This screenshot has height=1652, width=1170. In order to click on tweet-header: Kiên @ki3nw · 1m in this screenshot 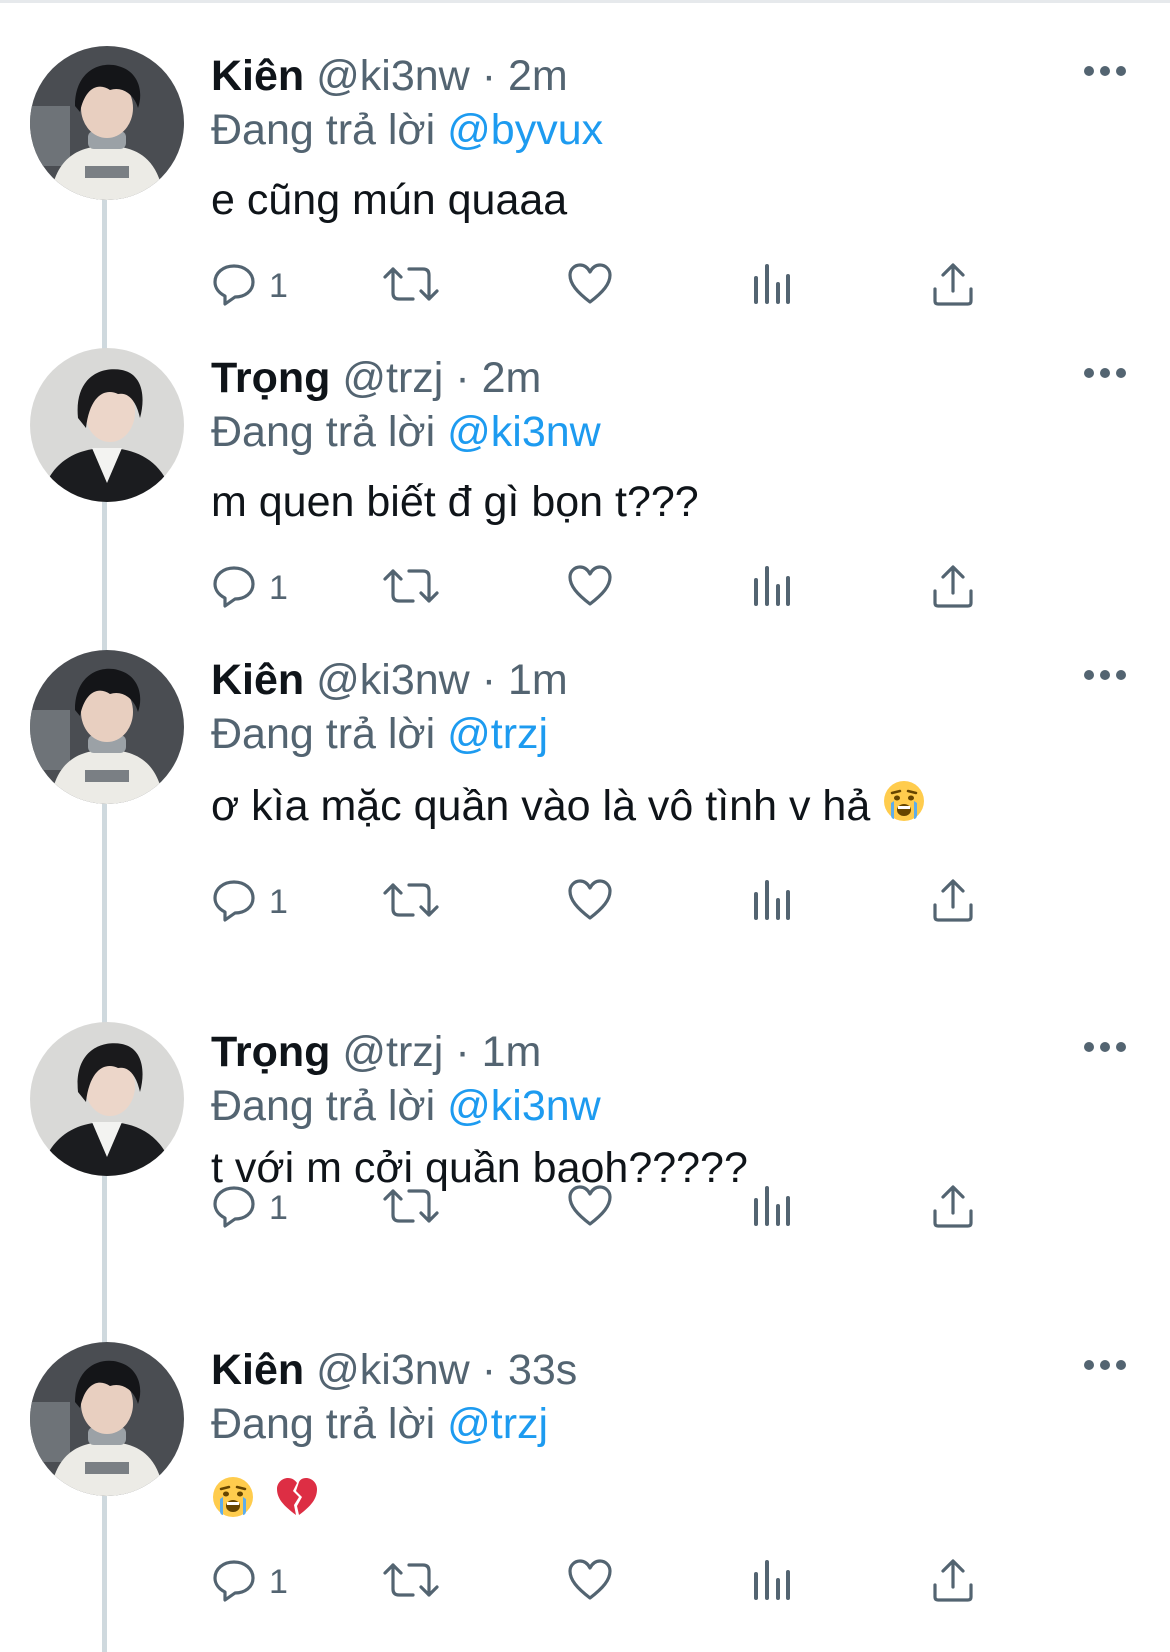, I will do `click(389, 680)`.